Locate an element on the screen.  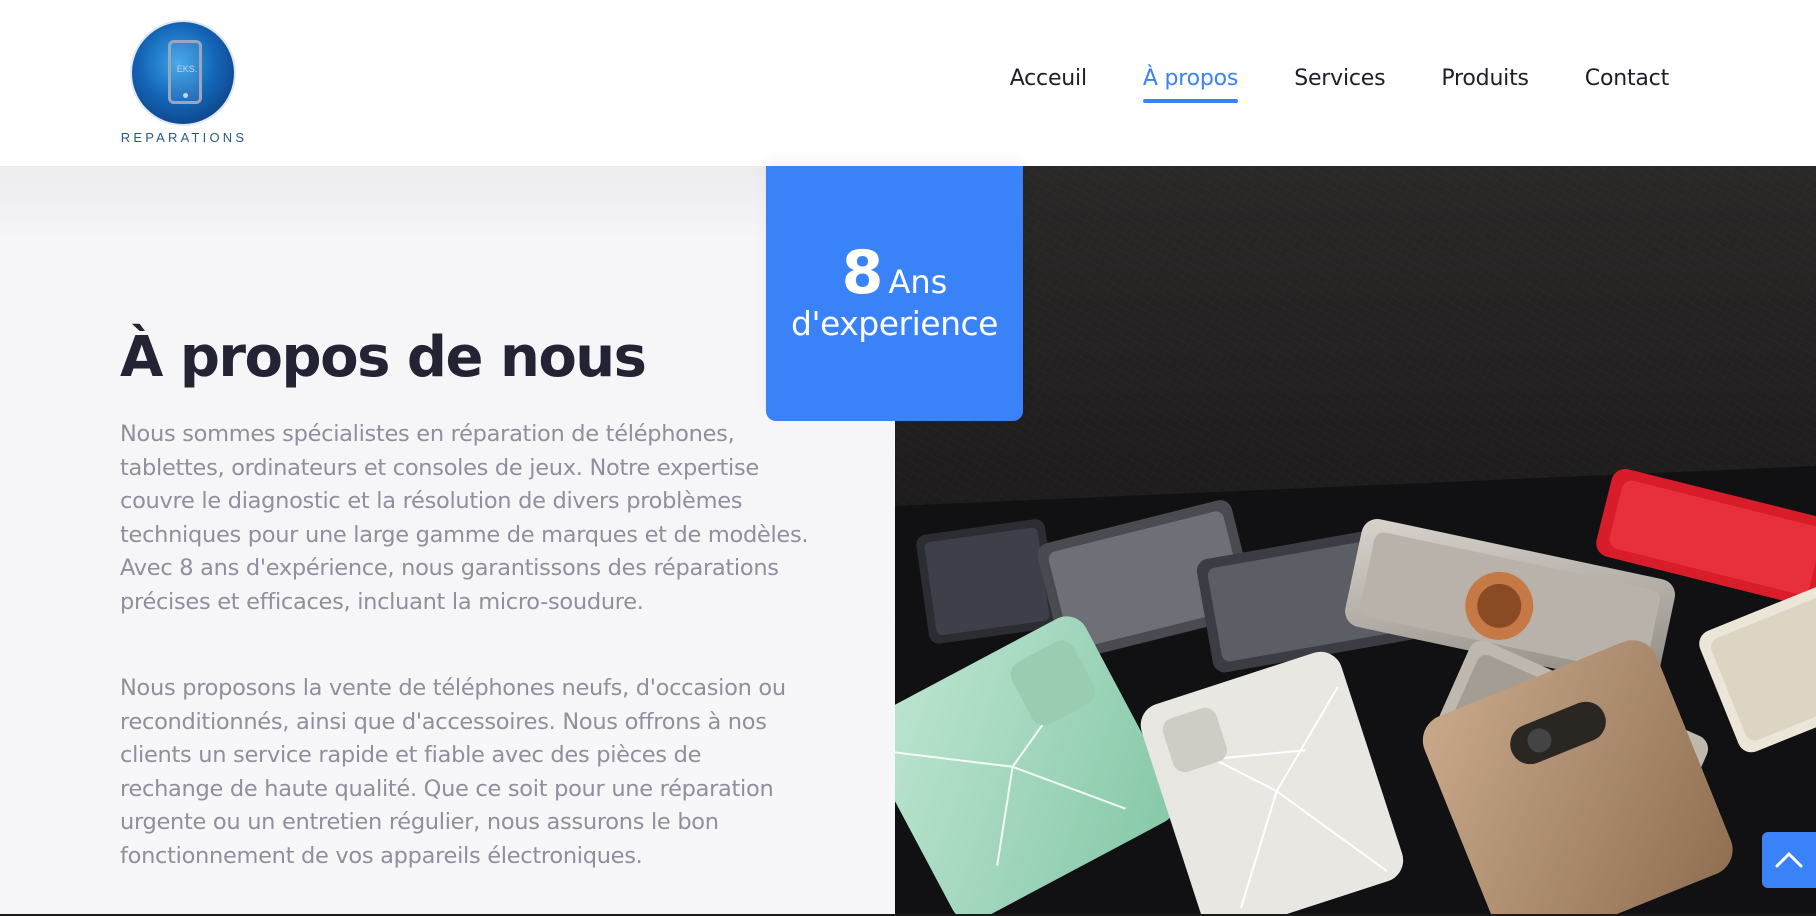
scroll-to-top-button is located at coordinates (1789, 860).